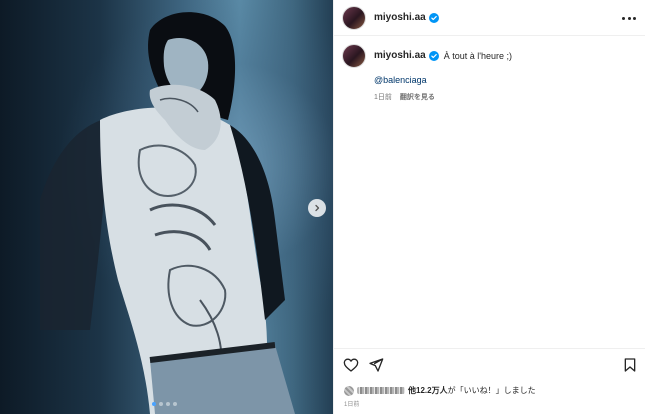 The height and width of the screenshot is (414, 645). Describe the element at coordinates (417, 97) in the screenshot. I see `translate-link: 翻訳を見る` at that location.